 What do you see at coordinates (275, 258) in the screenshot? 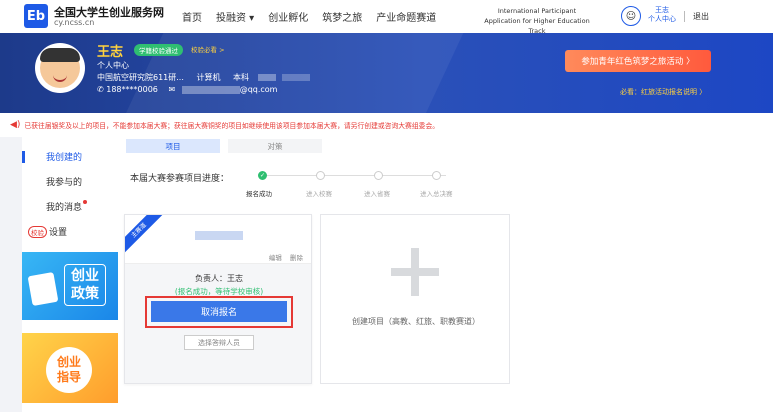
I see `edit-link: 编辑` at bounding box center [275, 258].